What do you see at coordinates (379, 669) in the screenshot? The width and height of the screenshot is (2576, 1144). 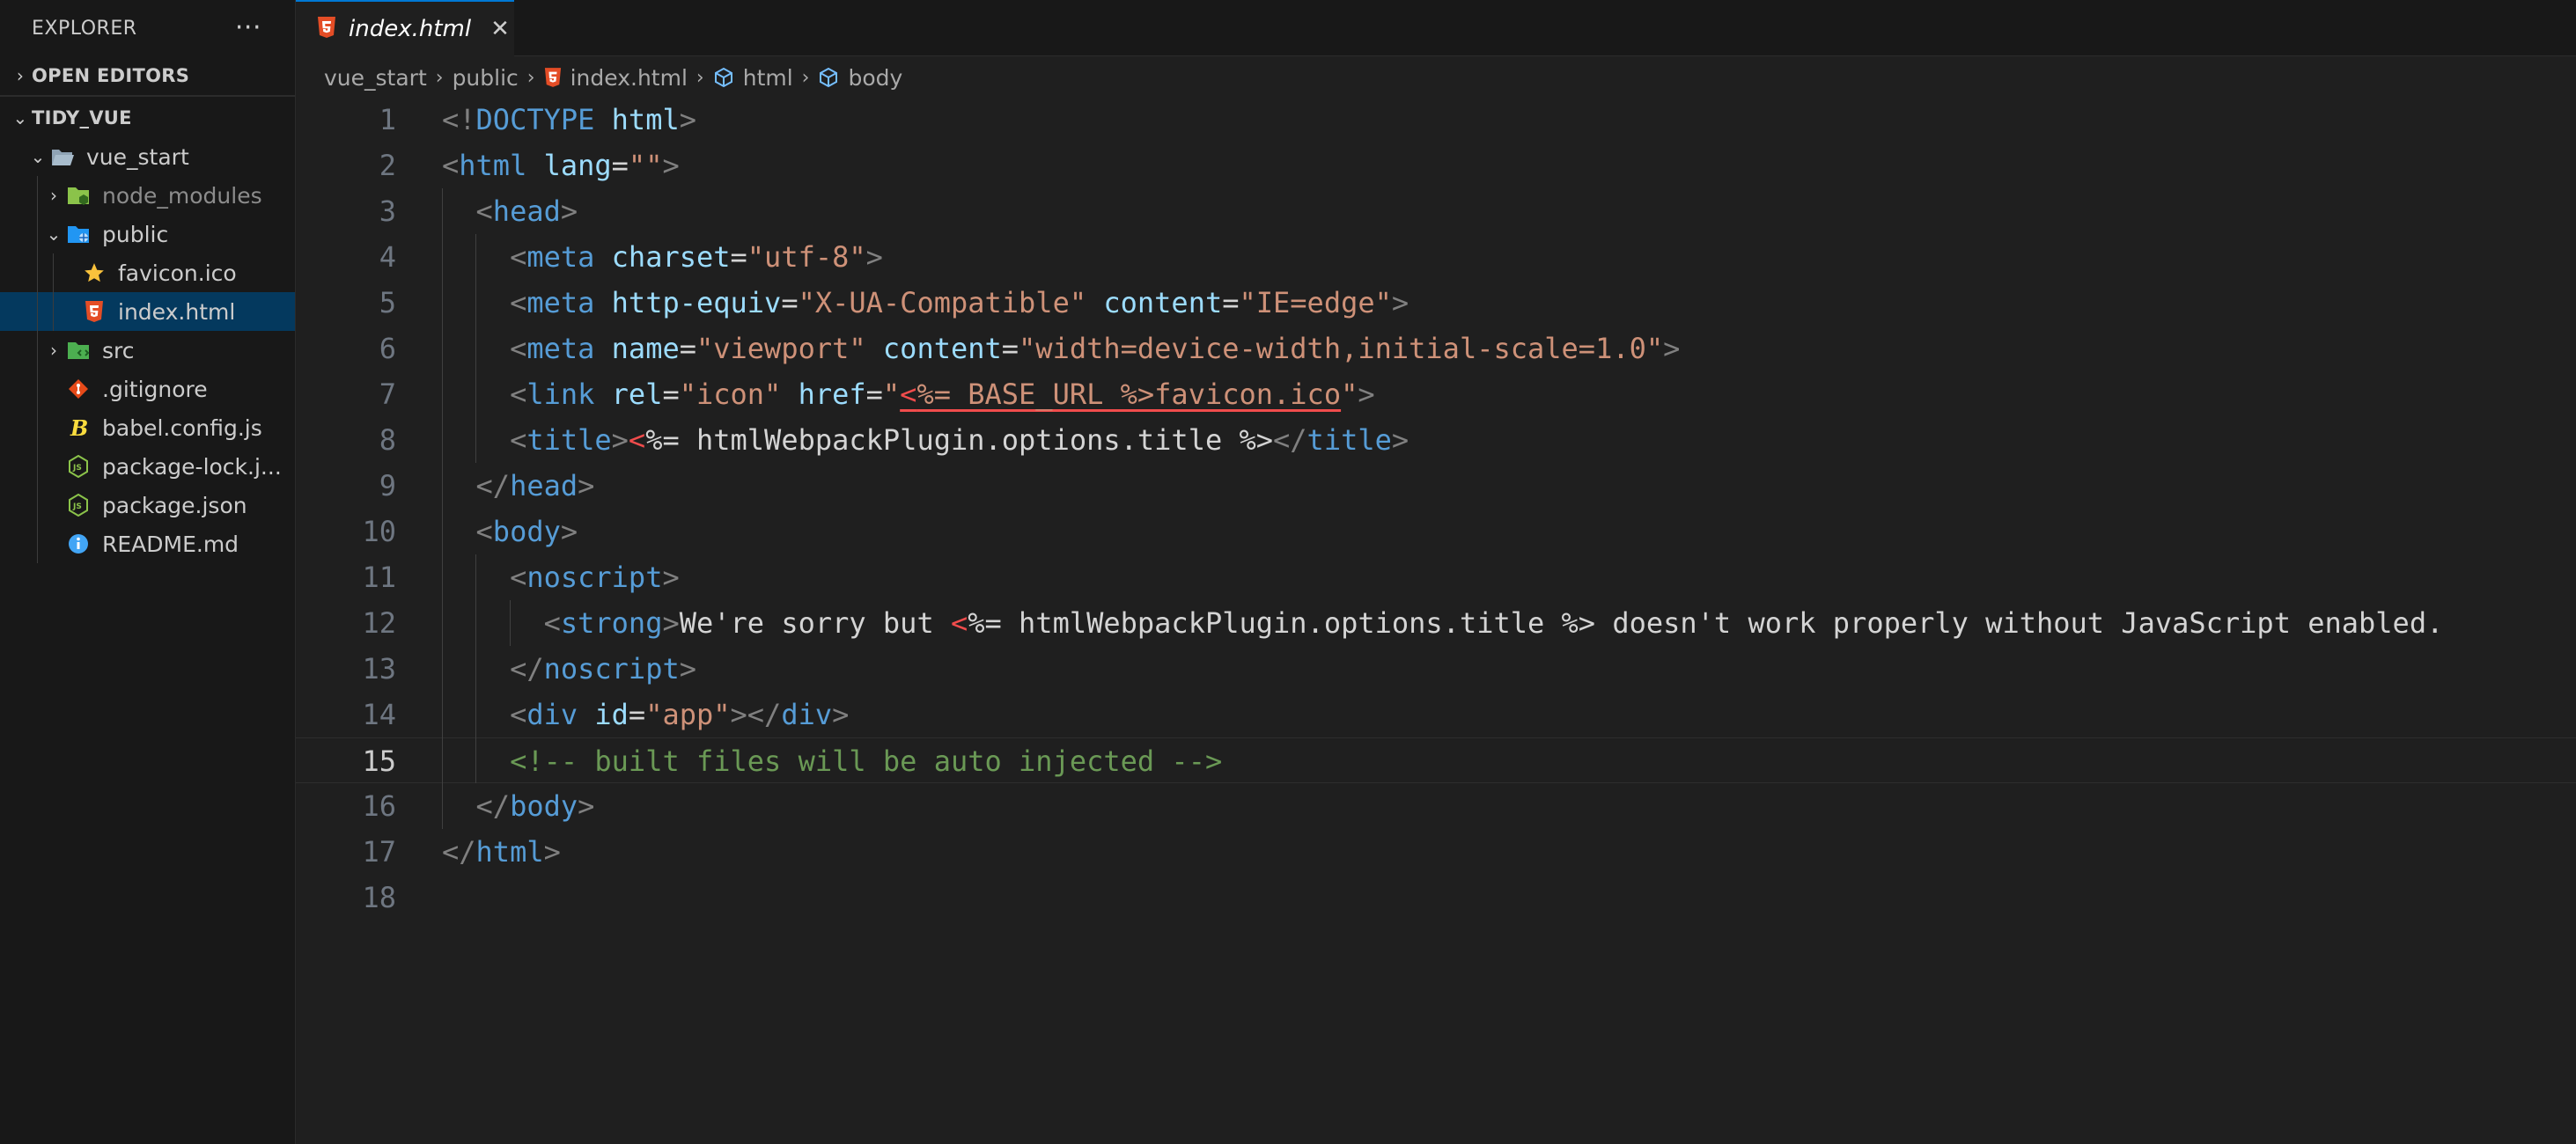 I see `line-number: 13` at bounding box center [379, 669].